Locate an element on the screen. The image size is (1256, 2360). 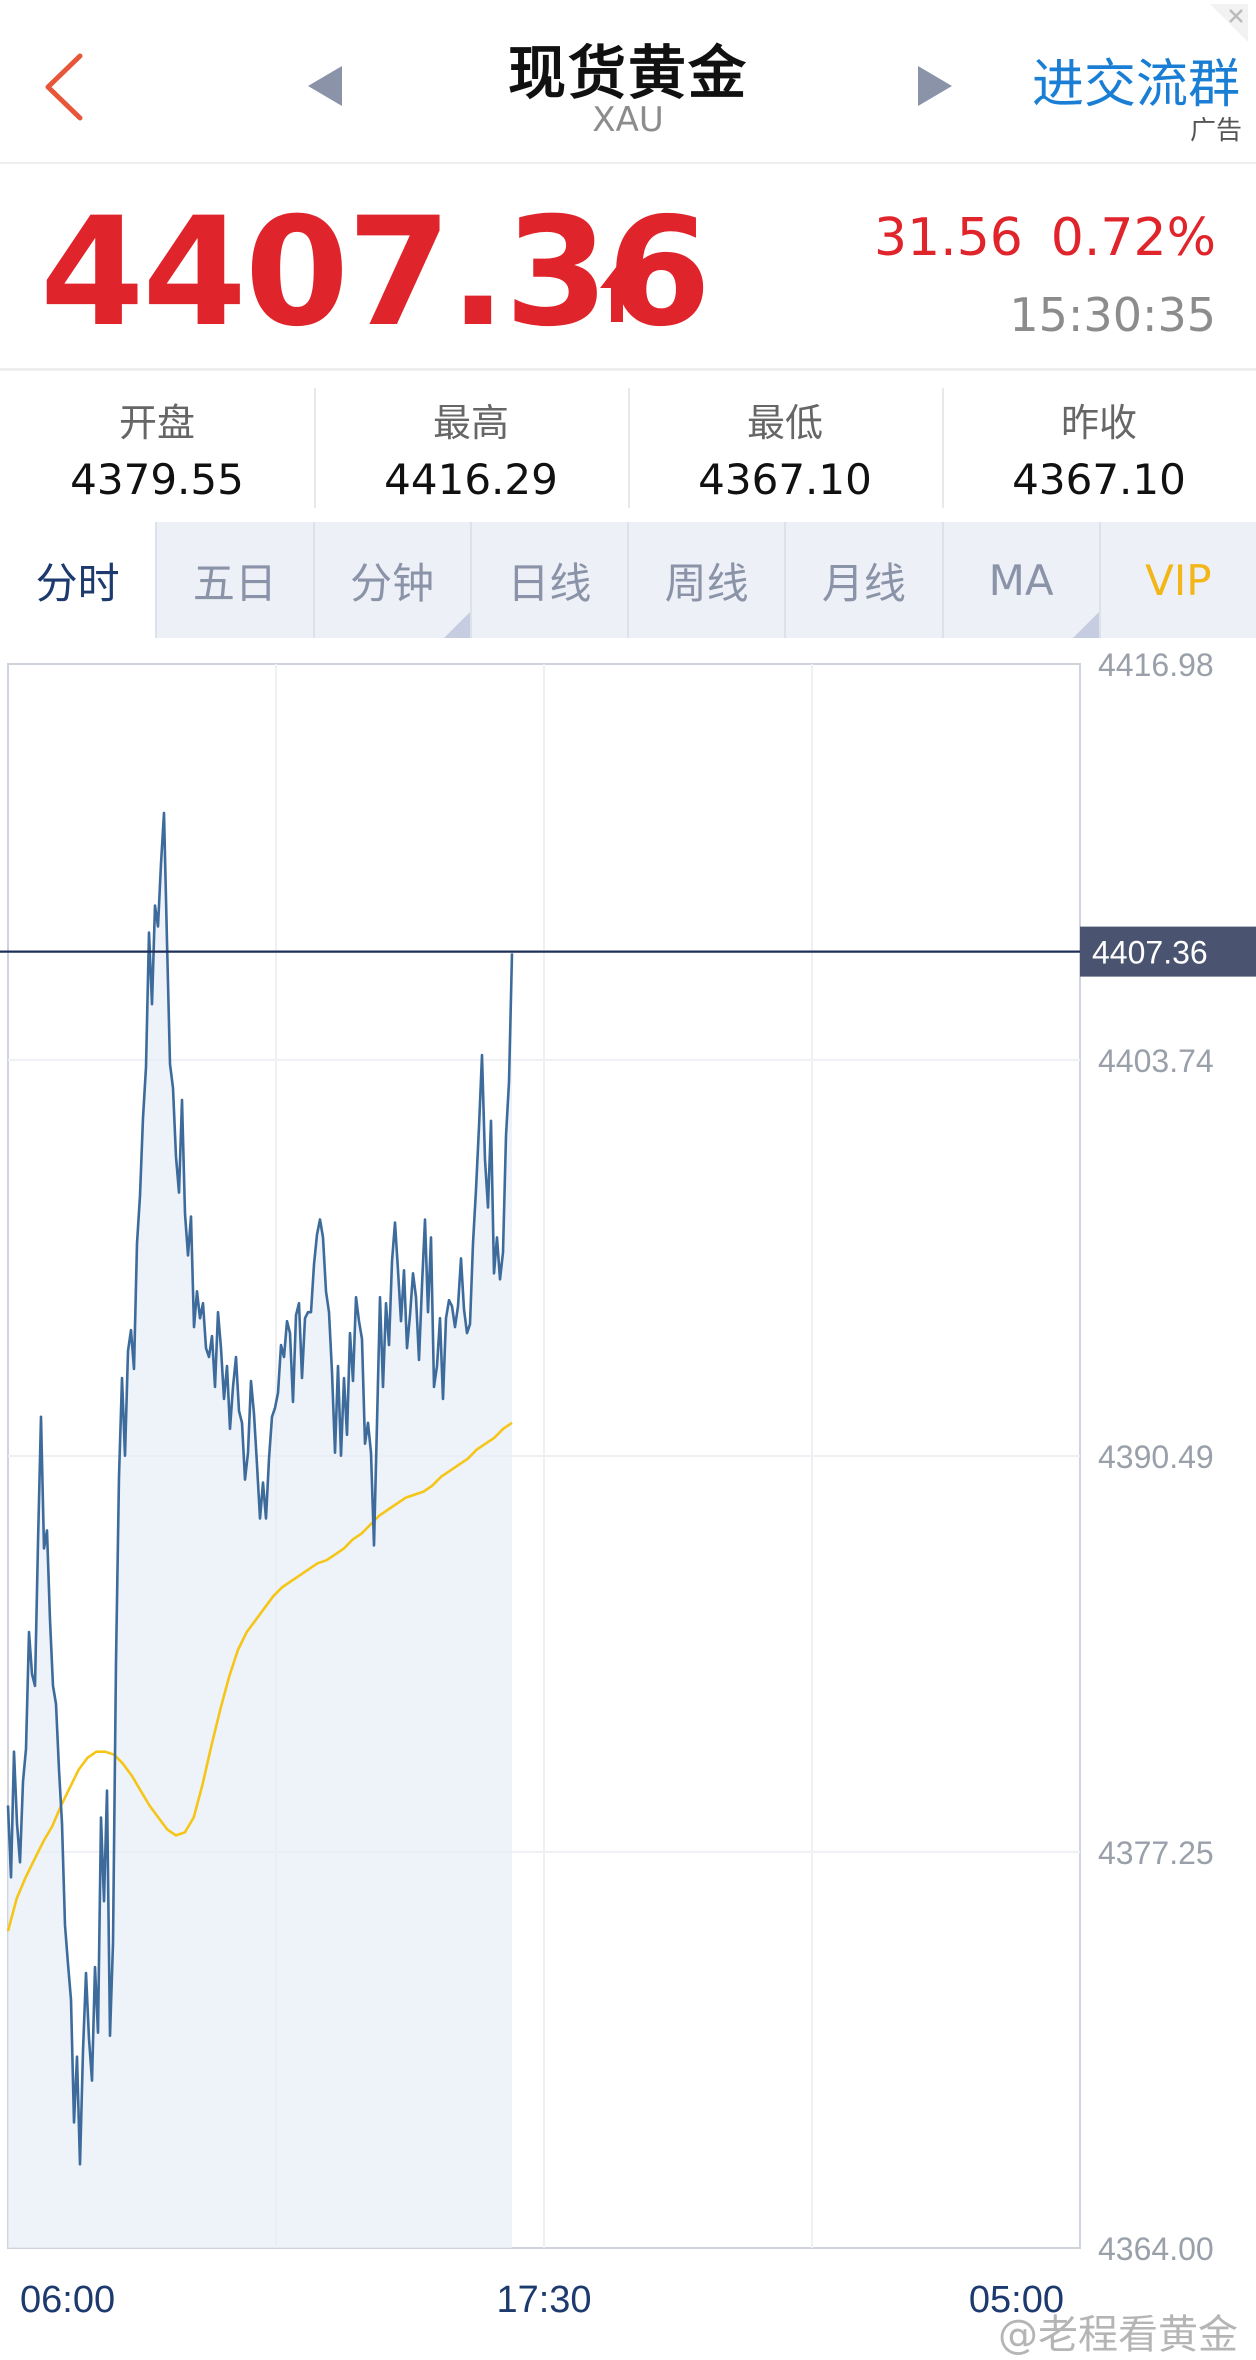
tab-label: MA is located at coordinates (1021, 580).